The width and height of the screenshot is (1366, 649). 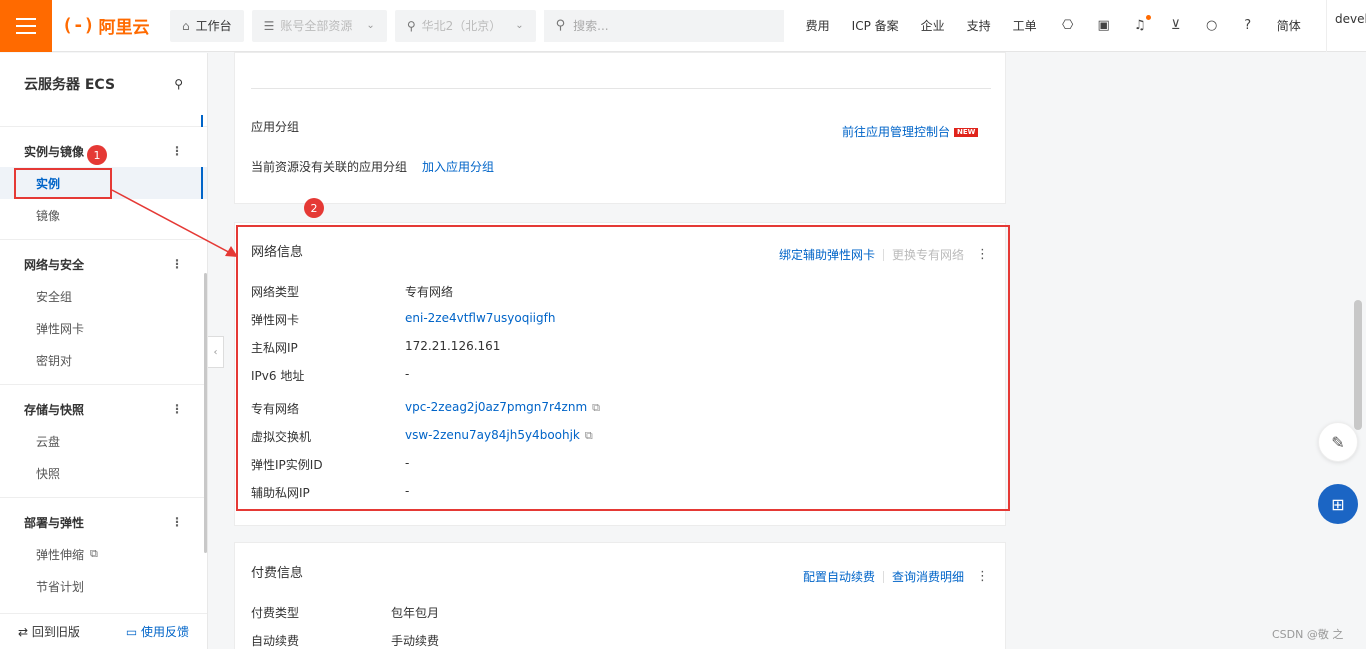 I want to click on feedback-label: 使用反馈, so click(x=164, y=632).